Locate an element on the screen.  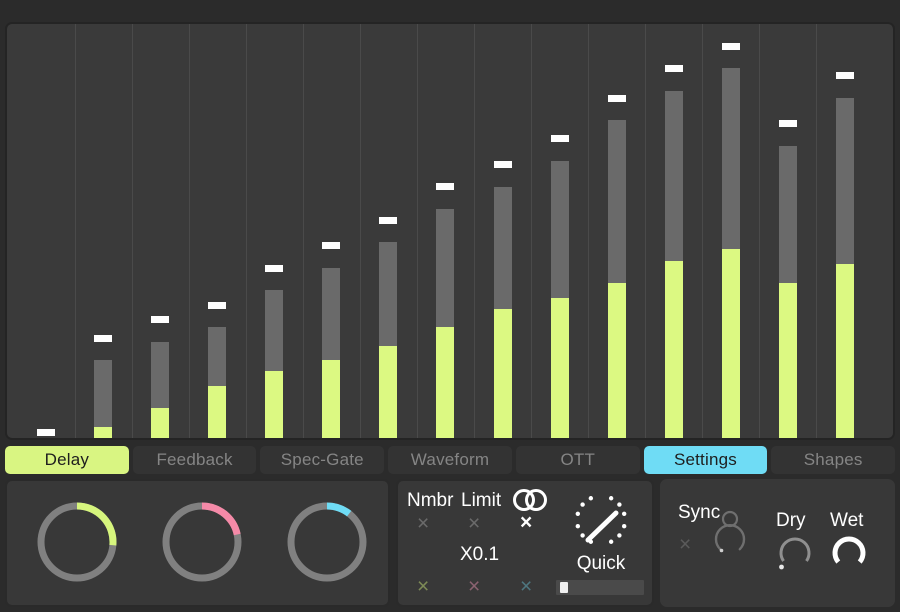
ring-knob-green is located at coordinates (77, 542).